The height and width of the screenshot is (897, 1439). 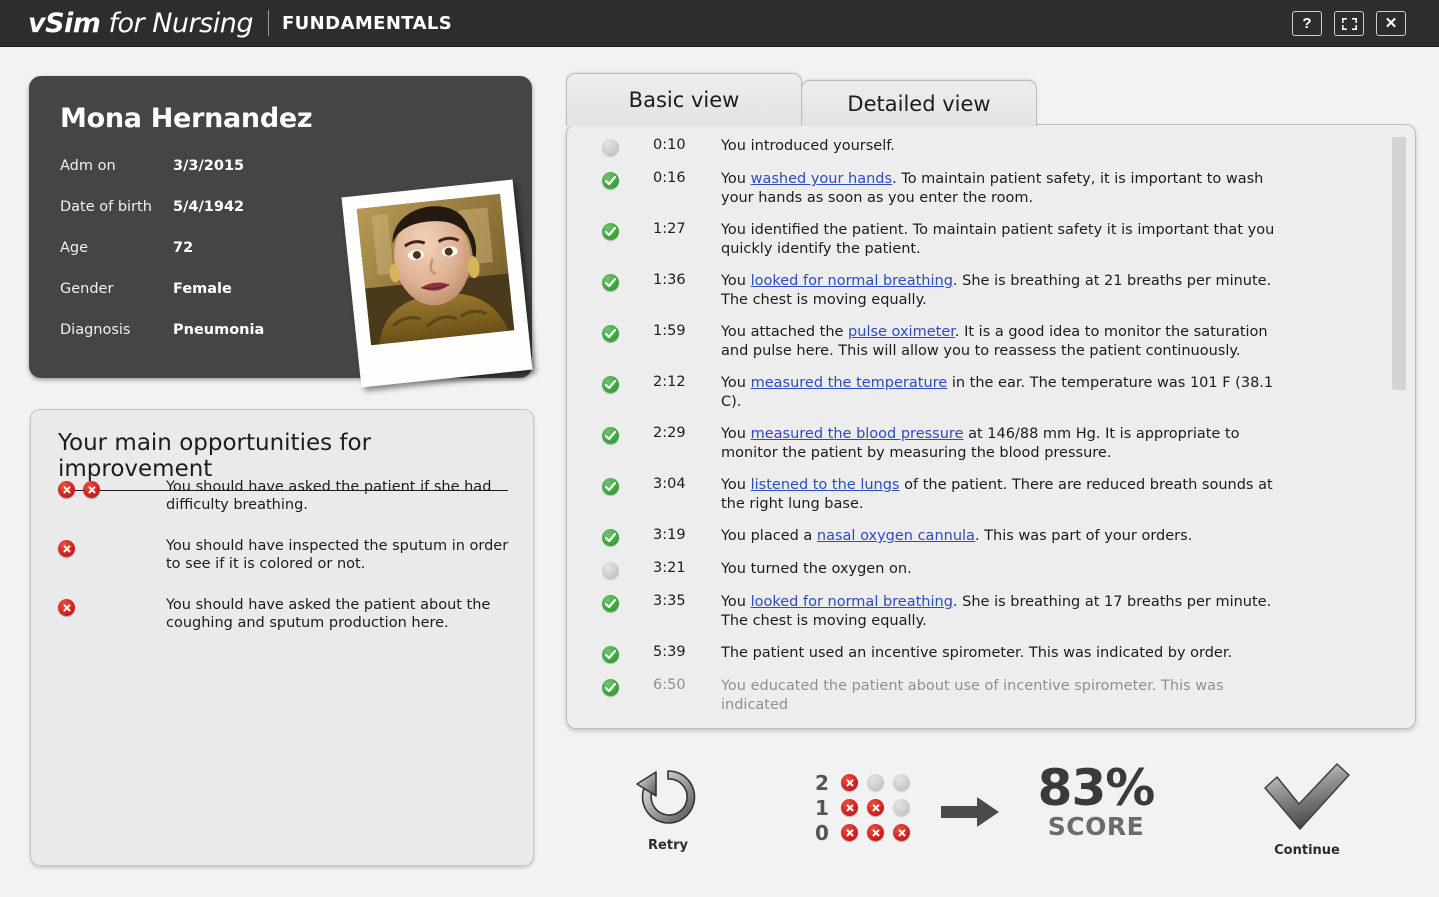 What do you see at coordinates (210, 342) in the screenshot?
I see `patient-field-row: Diagnosis Pneumonia` at bounding box center [210, 342].